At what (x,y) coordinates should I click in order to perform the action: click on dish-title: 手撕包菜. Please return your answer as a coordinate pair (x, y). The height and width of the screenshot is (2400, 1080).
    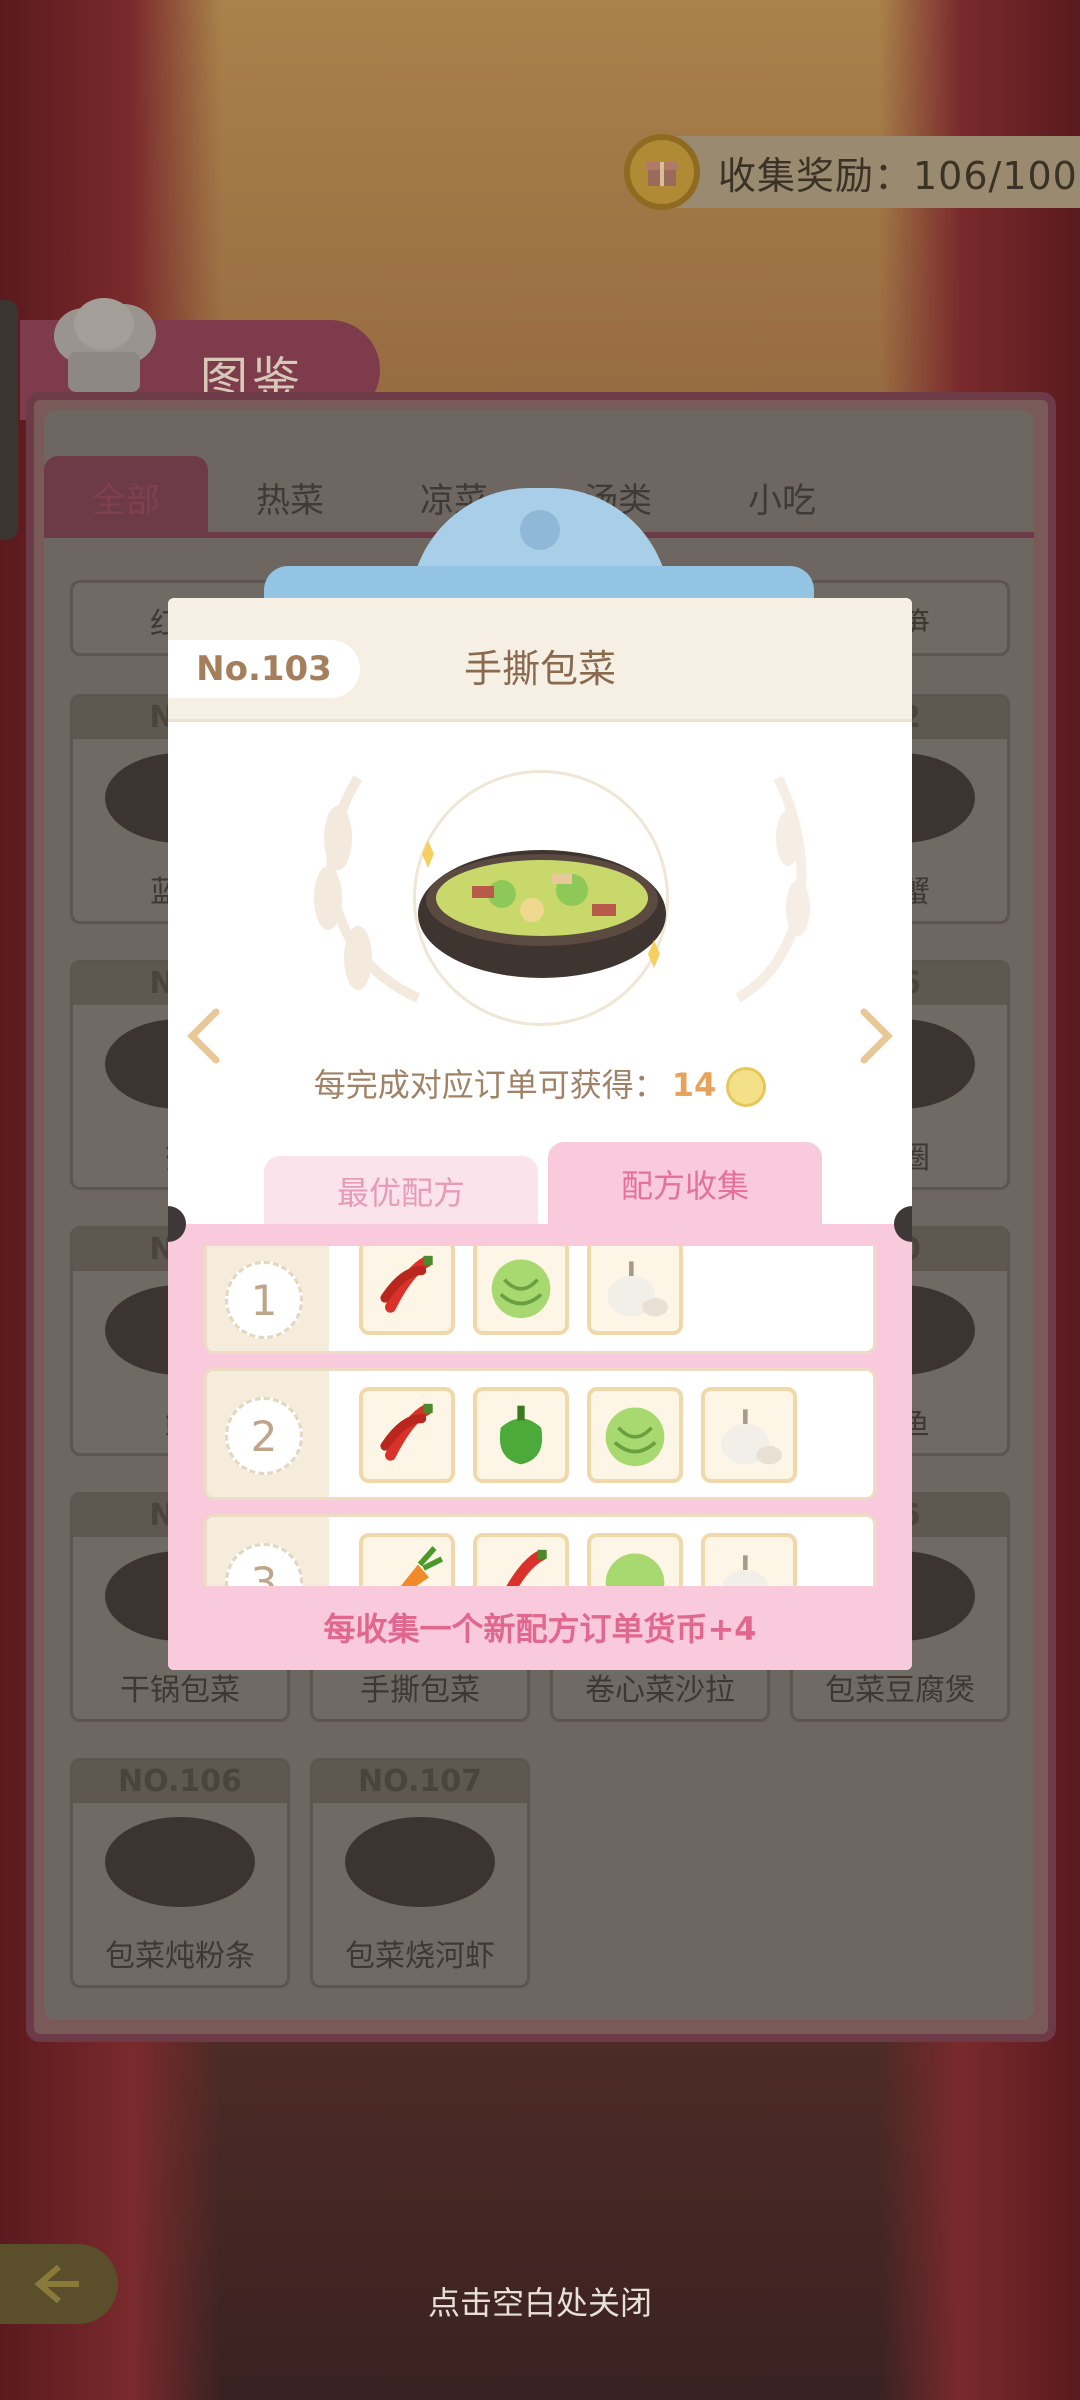
    Looking at the image, I should click on (539, 669).